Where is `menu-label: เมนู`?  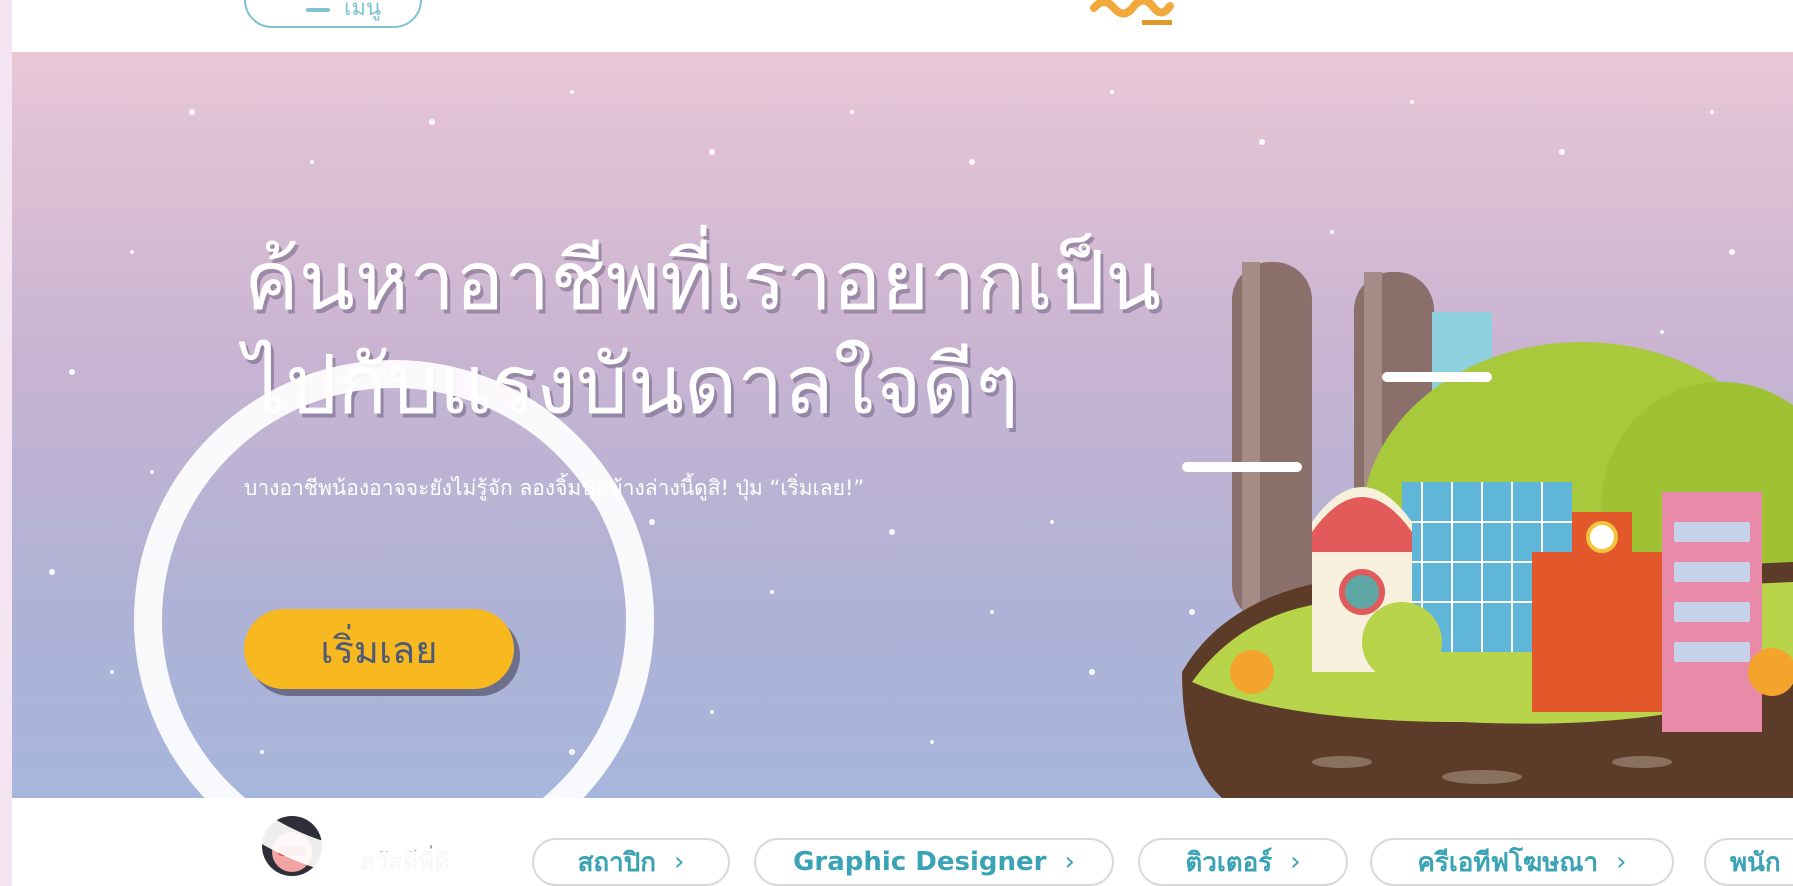
menu-label: เมนู is located at coordinates (363, 10).